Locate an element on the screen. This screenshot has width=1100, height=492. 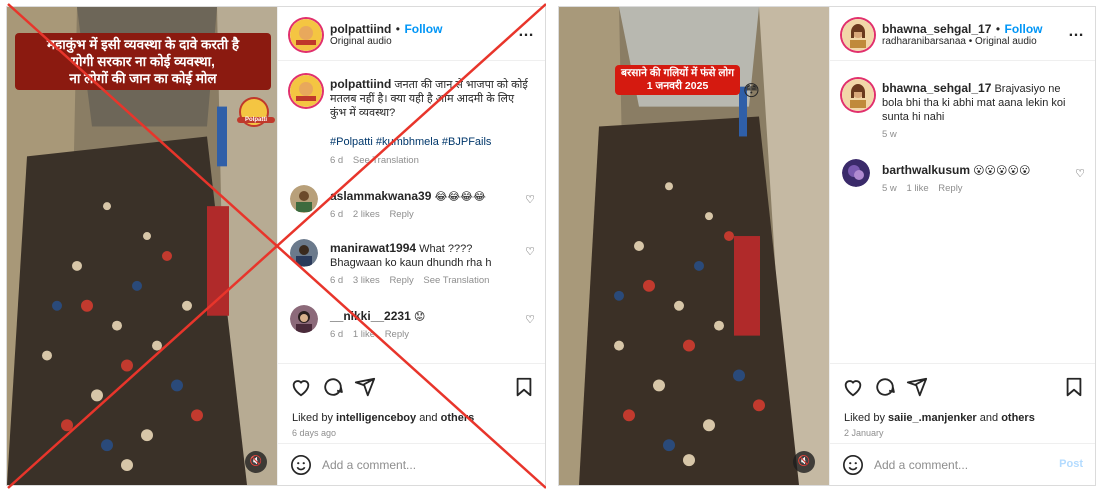
add-comment-bar: Add a comment... Post is located at coordinates (962, 464).